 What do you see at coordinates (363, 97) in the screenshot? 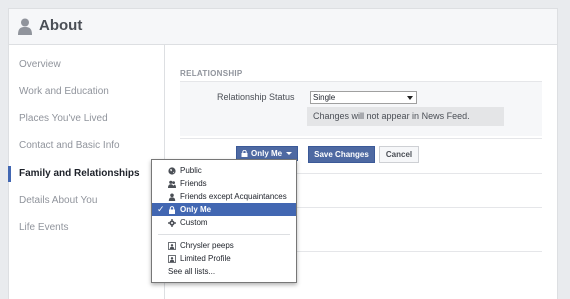
I see `relationship-status-select: Single` at bounding box center [363, 97].